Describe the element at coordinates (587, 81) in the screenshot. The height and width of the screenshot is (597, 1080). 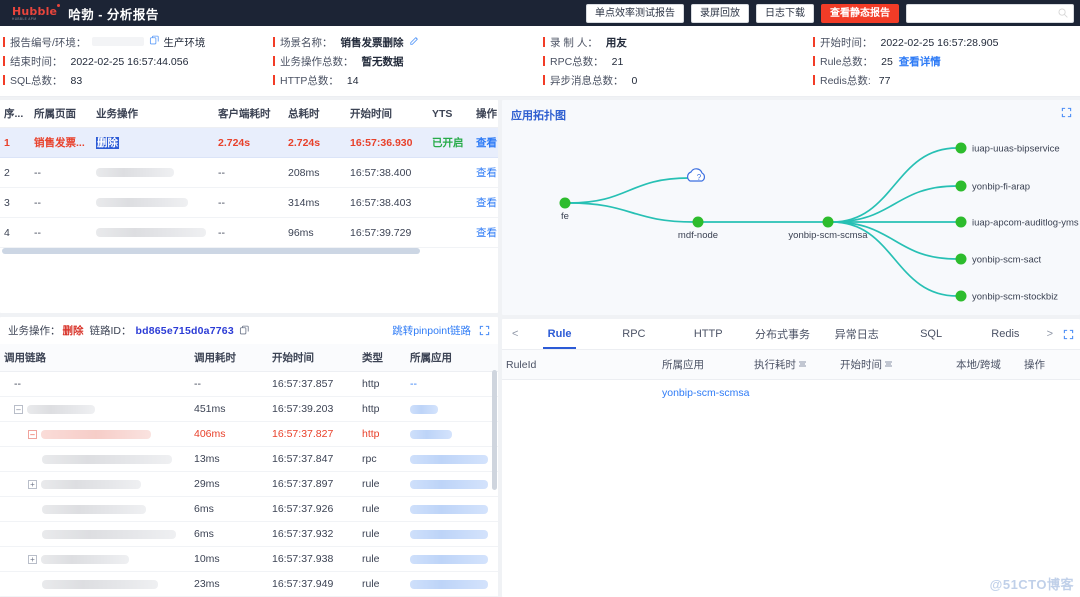
I see `field-label: 异步消息总数：` at that location.